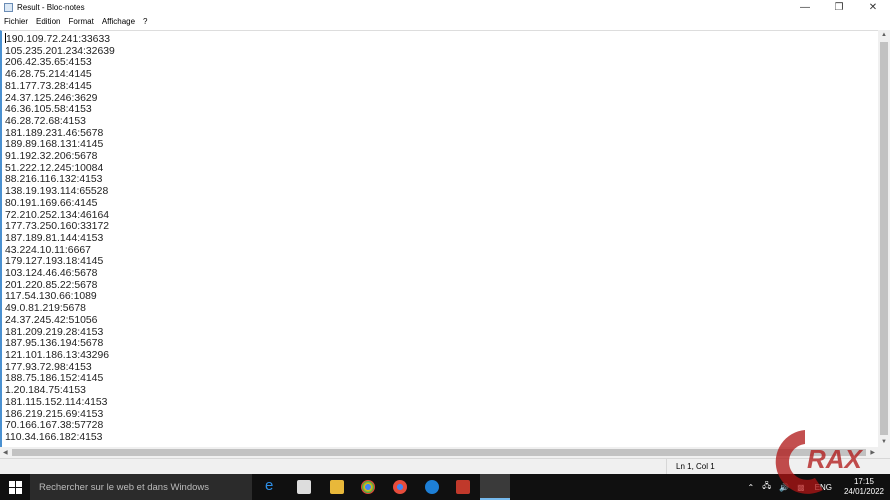 This screenshot has width=890, height=500. What do you see at coordinates (118, 21) in the screenshot?
I see `menu-affichage: Affichage` at bounding box center [118, 21].